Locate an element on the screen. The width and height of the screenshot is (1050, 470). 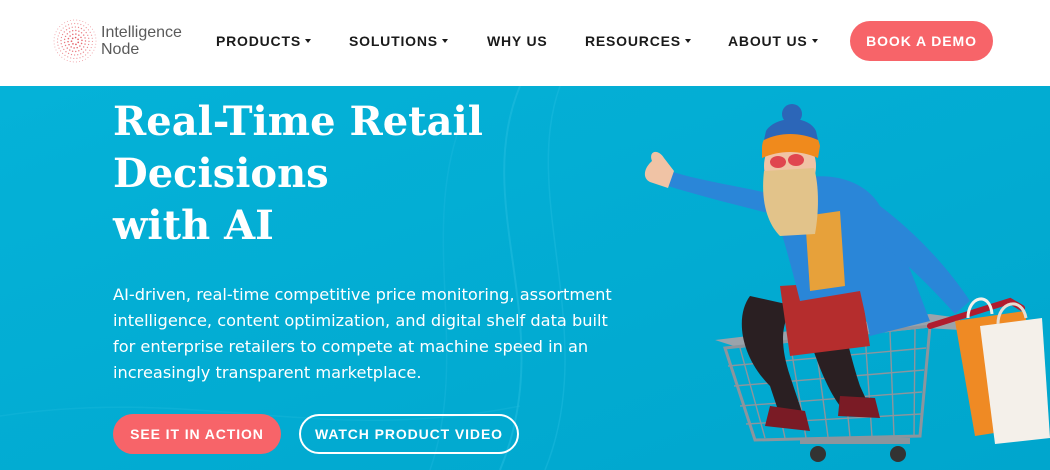
nav-item-label: RESOURCES is located at coordinates (633, 41).